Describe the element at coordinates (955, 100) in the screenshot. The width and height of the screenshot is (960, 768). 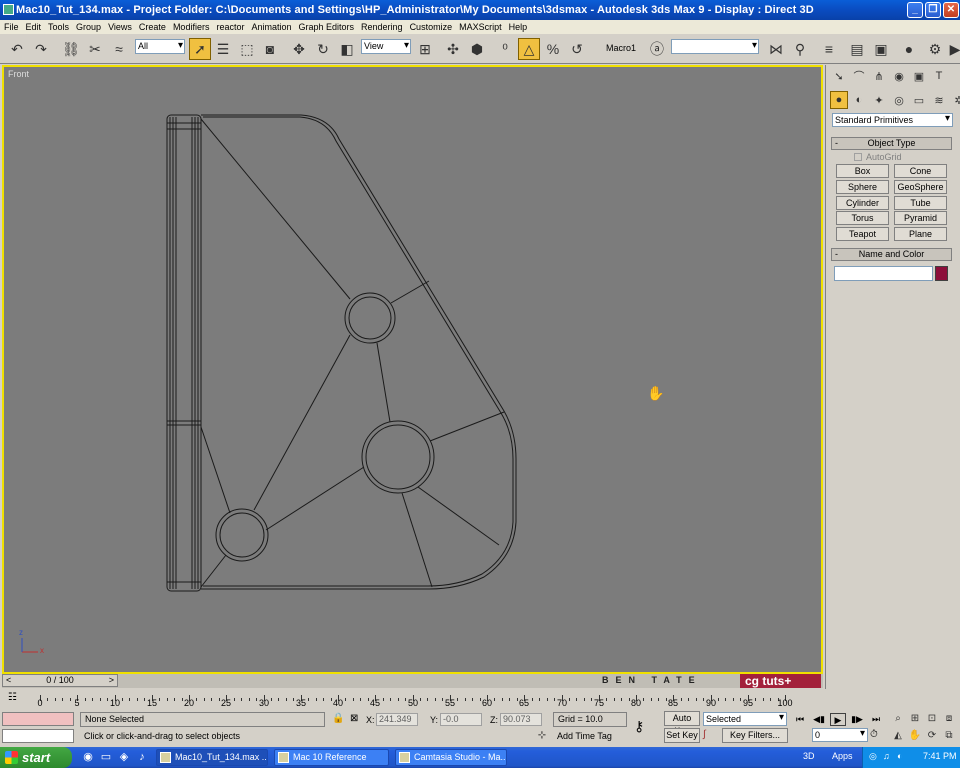
I see `systems-icon: ✲` at that location.